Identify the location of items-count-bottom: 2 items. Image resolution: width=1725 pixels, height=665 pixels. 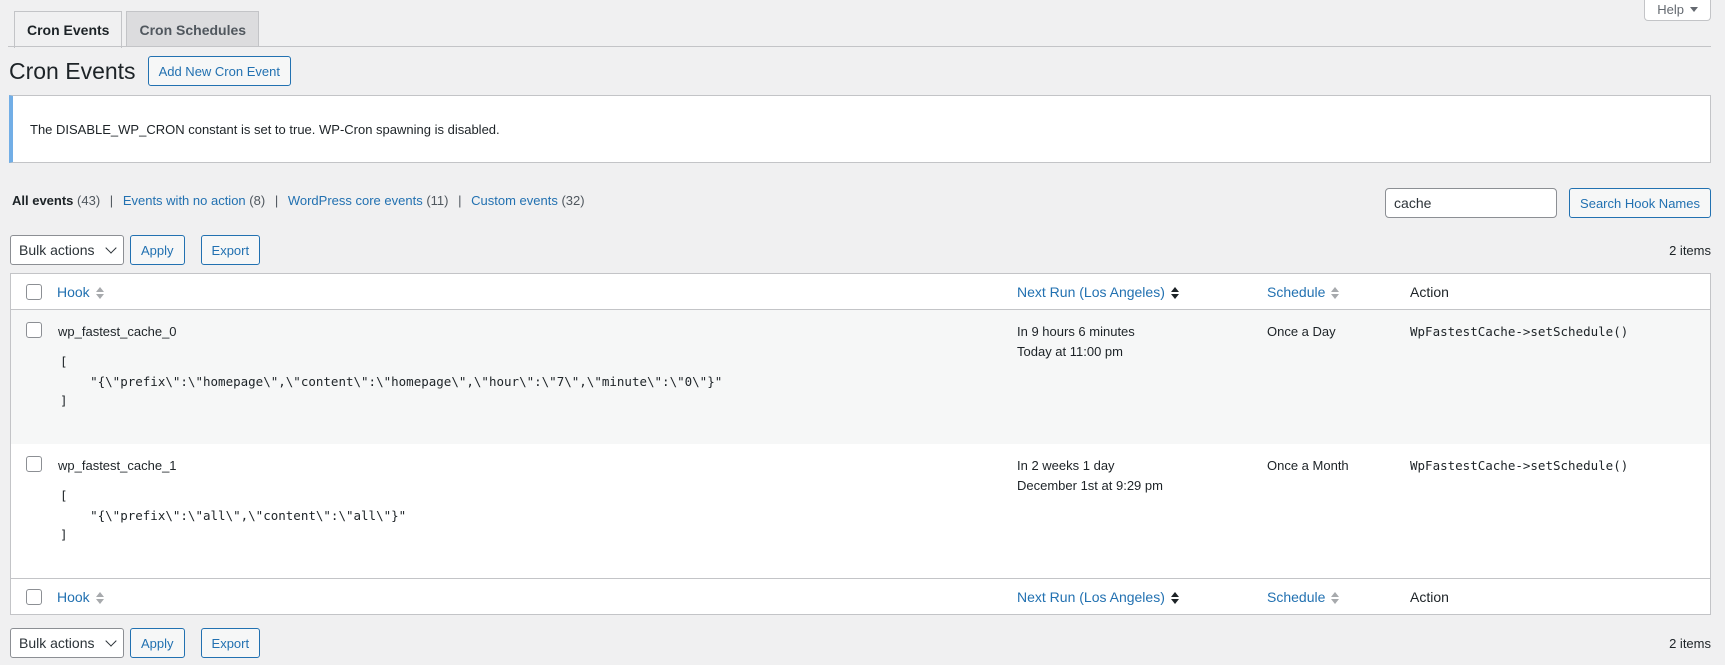
(1690, 643).